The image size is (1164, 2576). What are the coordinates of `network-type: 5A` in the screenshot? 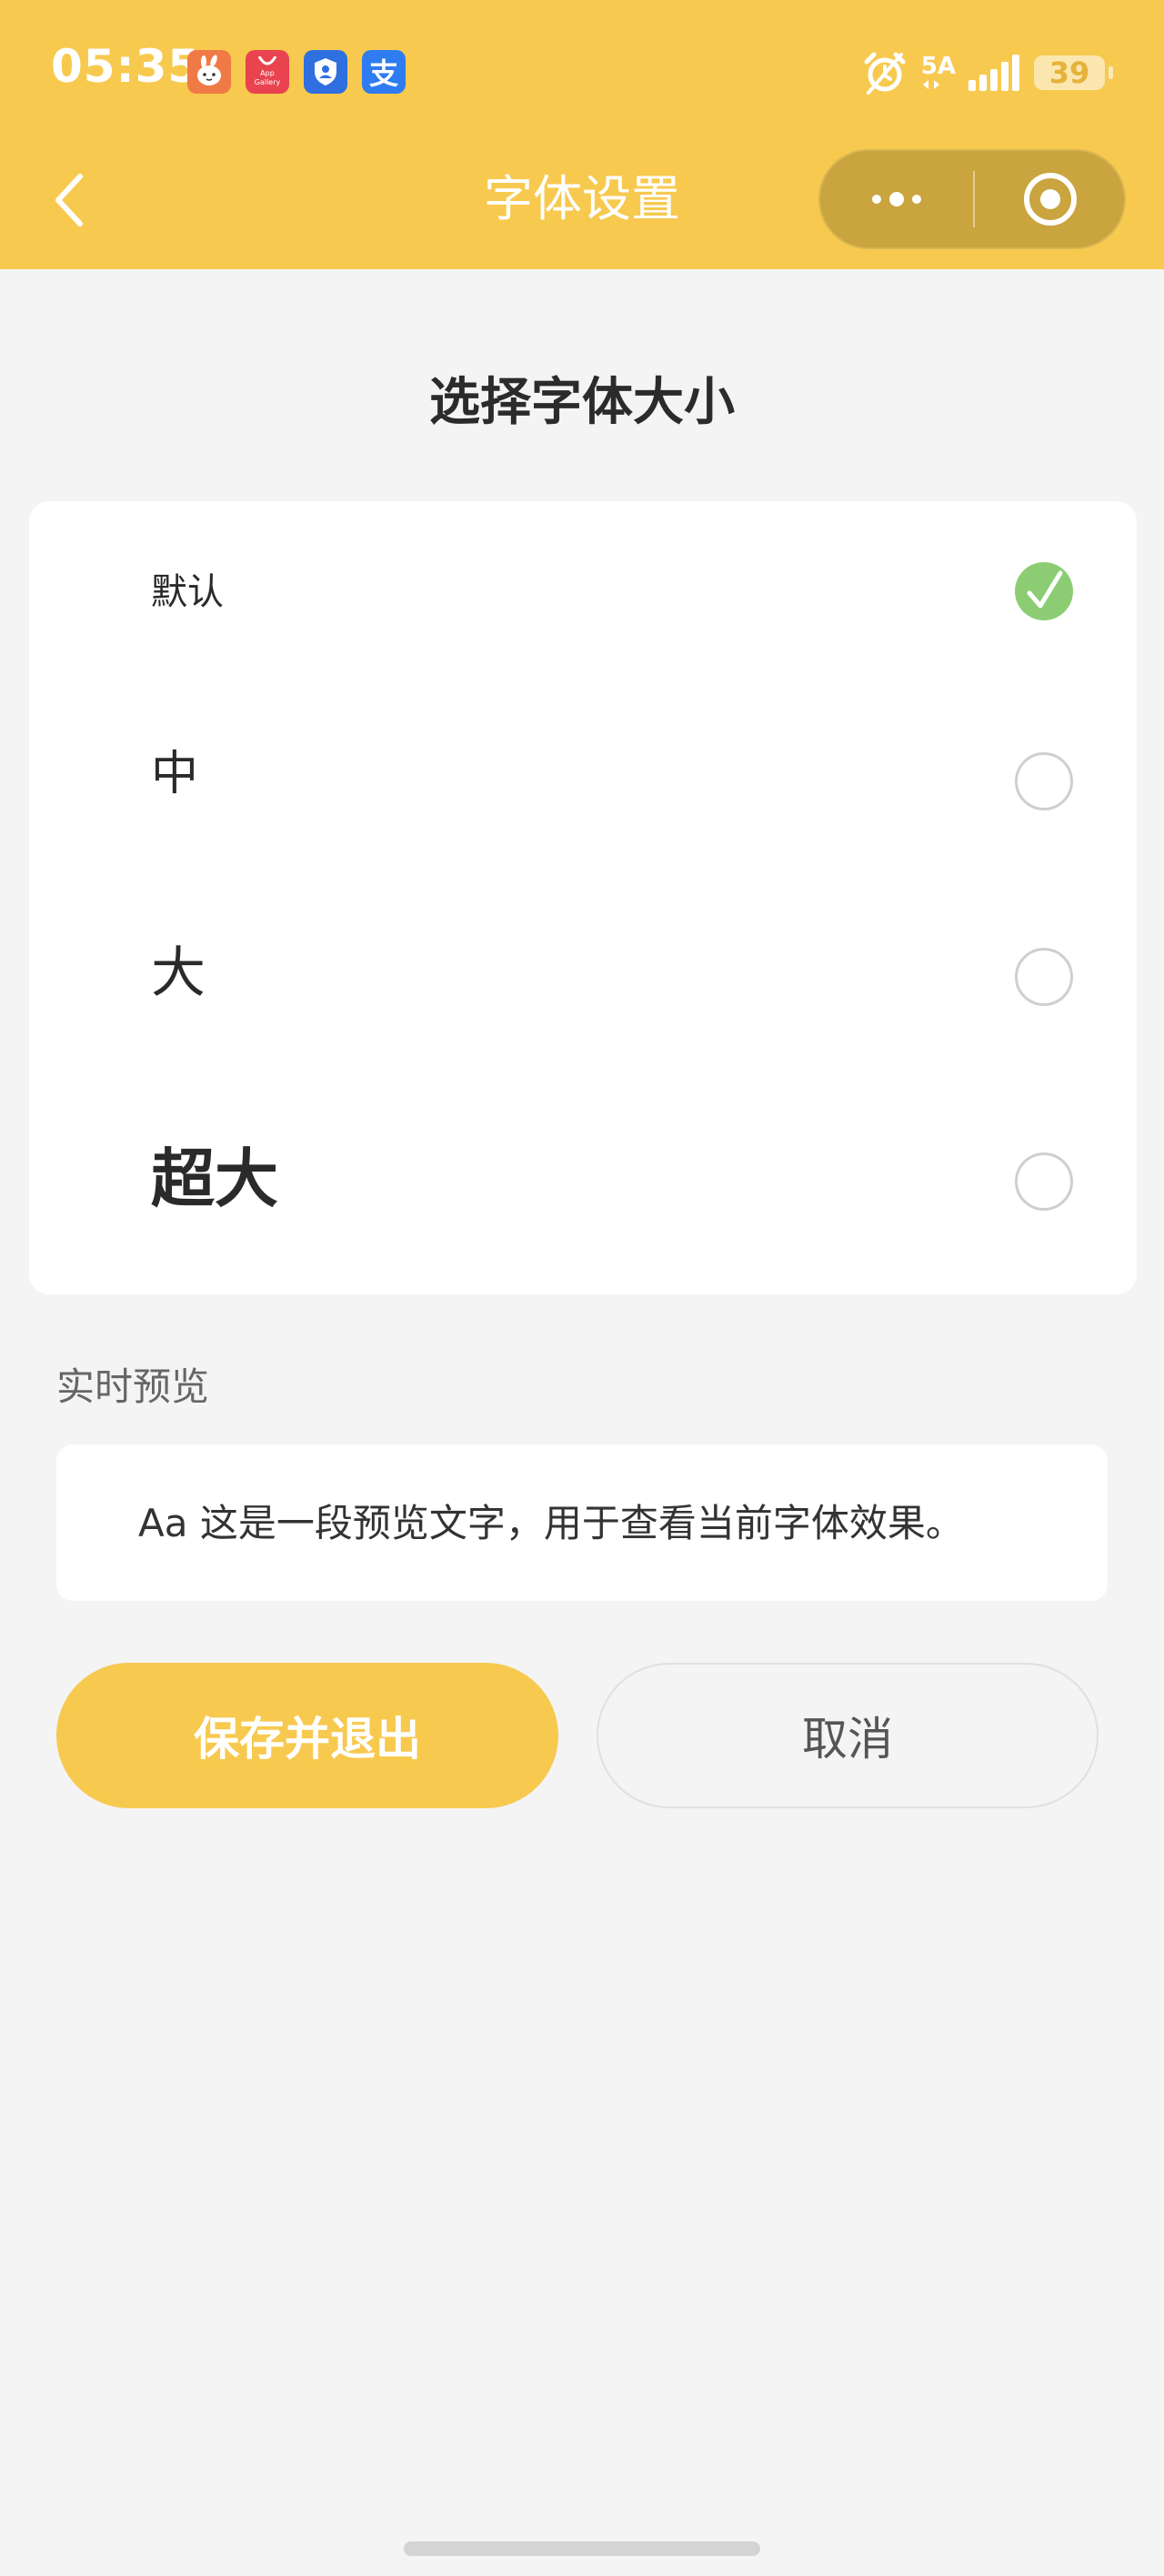 It's located at (939, 73).